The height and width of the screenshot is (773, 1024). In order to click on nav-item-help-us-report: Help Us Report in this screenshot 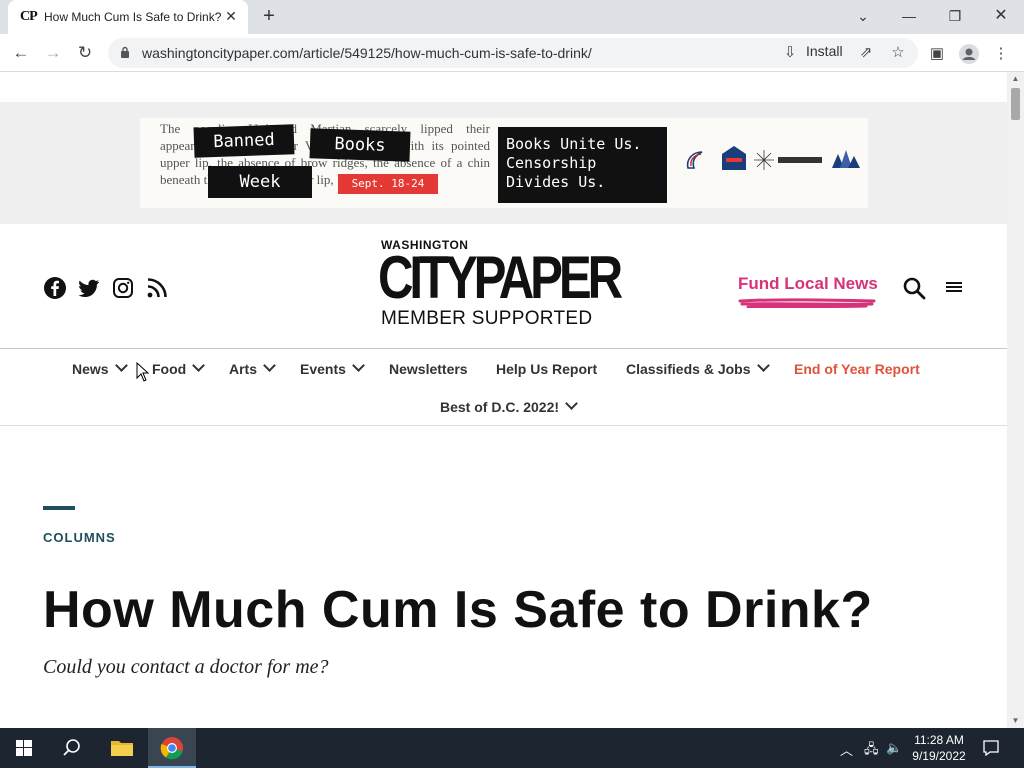, I will do `click(546, 369)`.